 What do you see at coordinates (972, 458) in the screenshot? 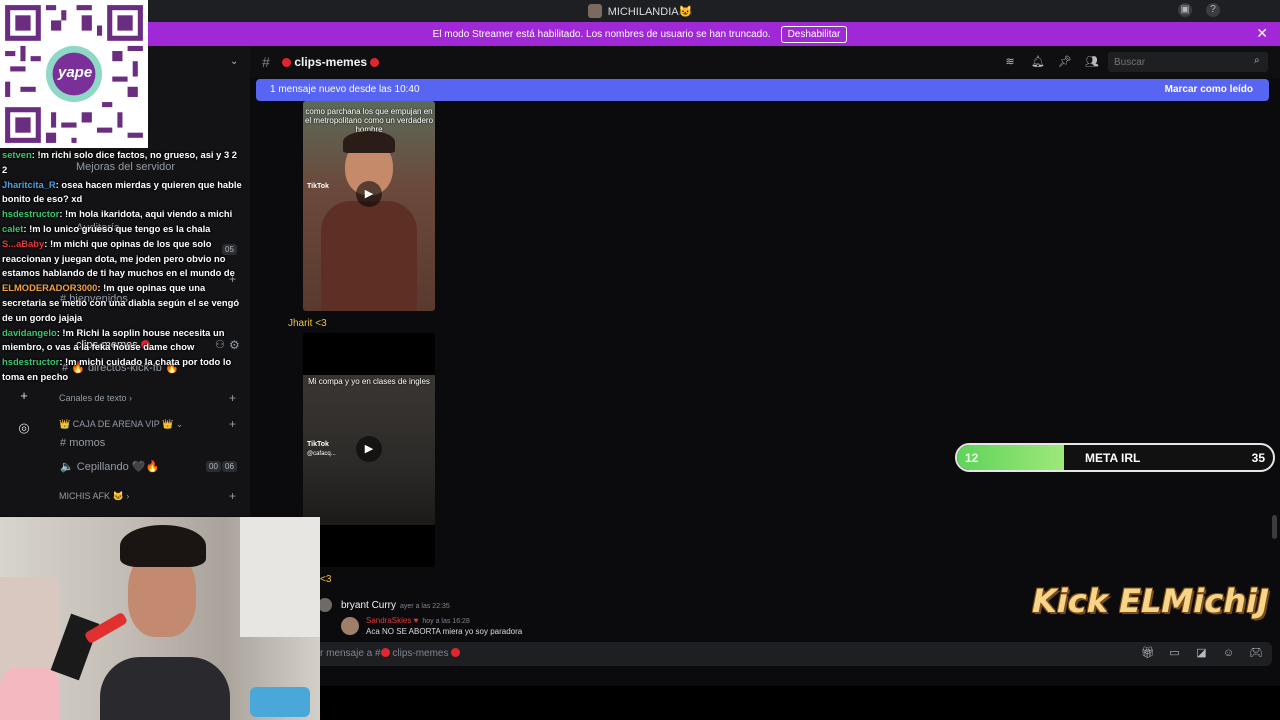
I see `goal-current: 12` at bounding box center [972, 458].